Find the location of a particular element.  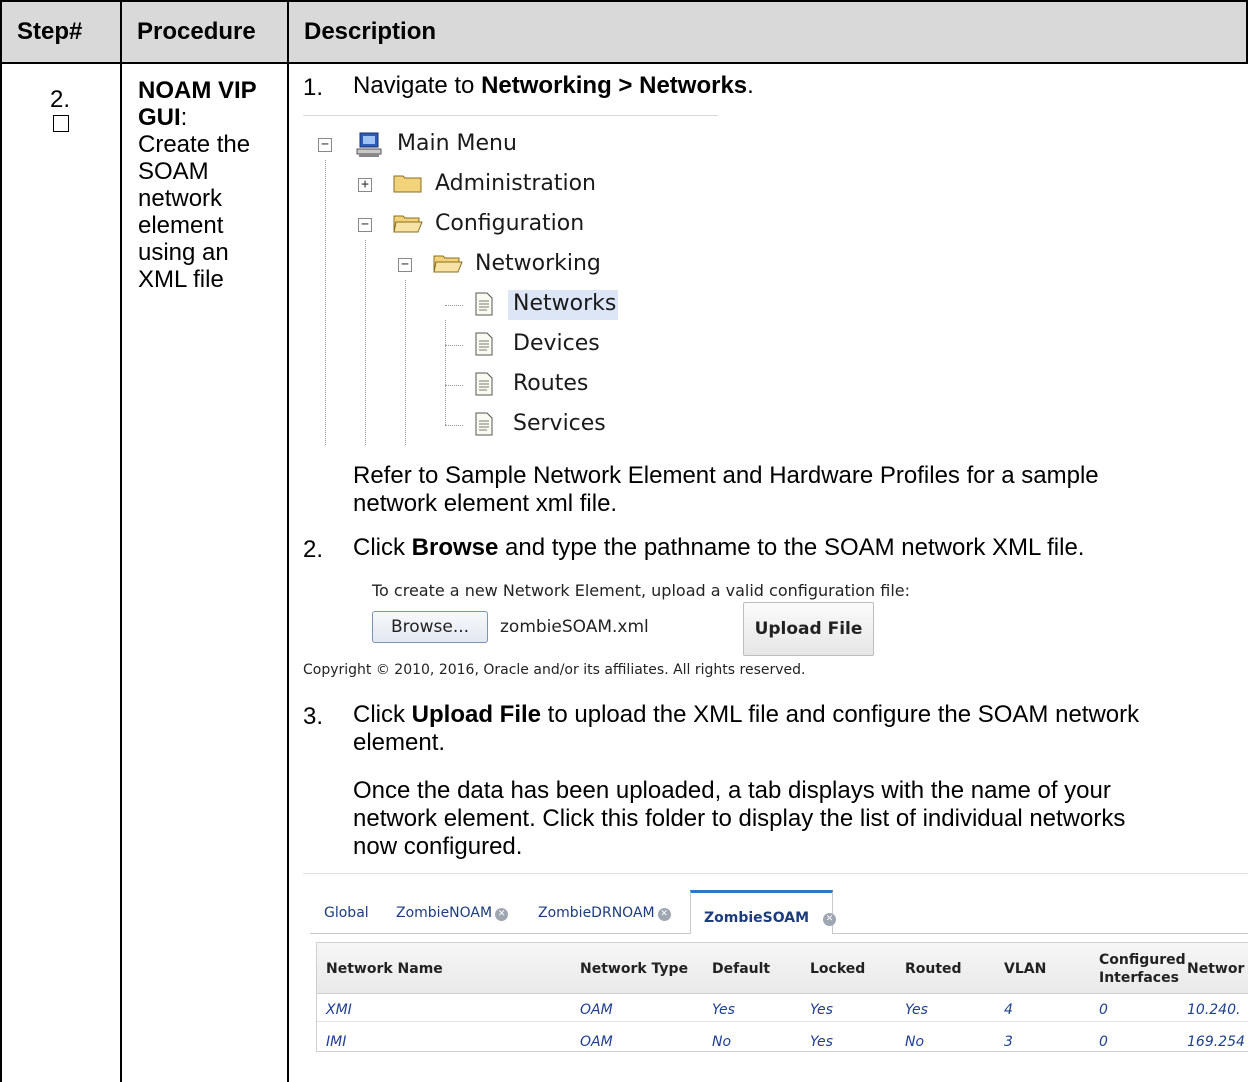

step1-bold: Networking > Networks is located at coordinates (614, 85).